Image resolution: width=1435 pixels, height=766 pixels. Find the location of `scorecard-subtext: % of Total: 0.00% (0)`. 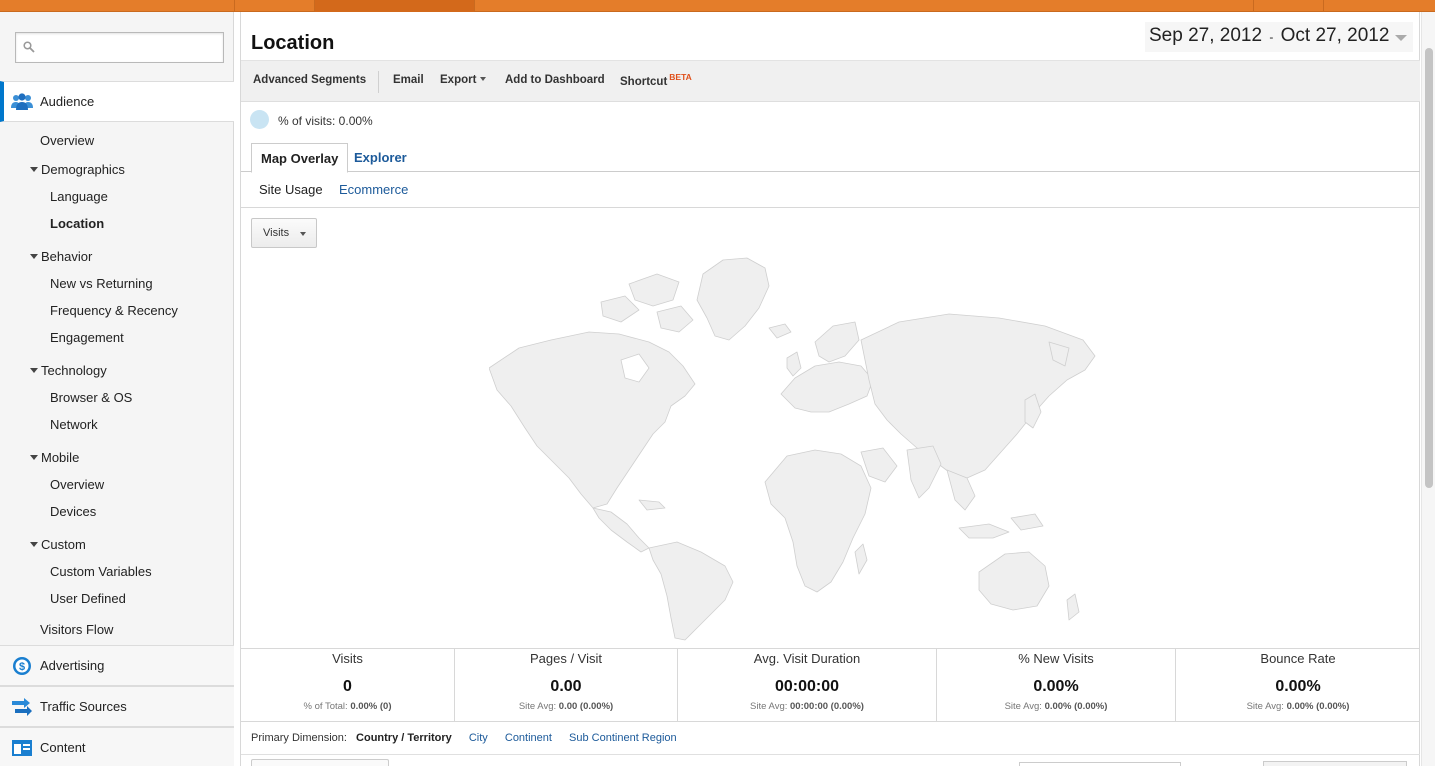

scorecard-subtext: % of Total: 0.00% (0) is located at coordinates (347, 706).